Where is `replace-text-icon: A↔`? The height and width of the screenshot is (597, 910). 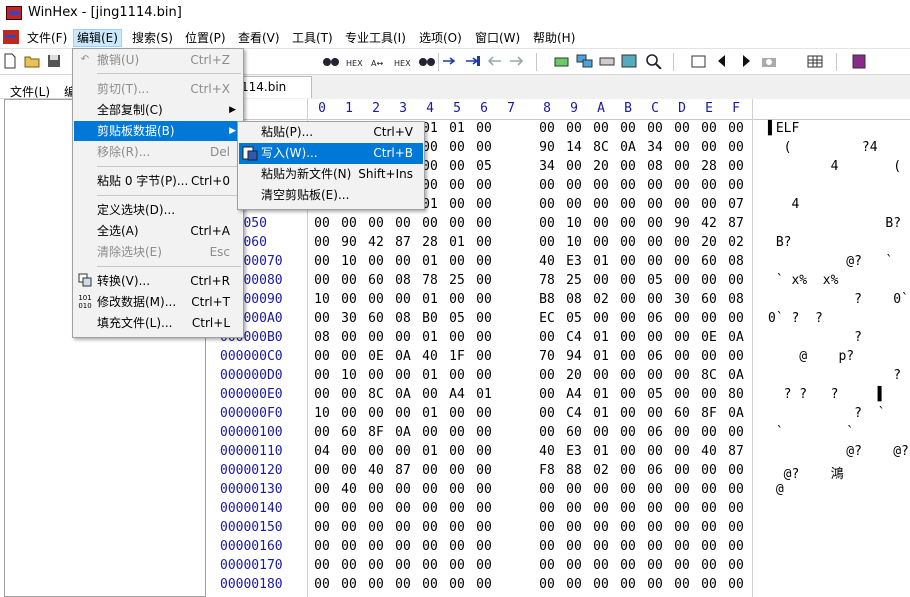 replace-text-icon: A↔ is located at coordinates (379, 62).